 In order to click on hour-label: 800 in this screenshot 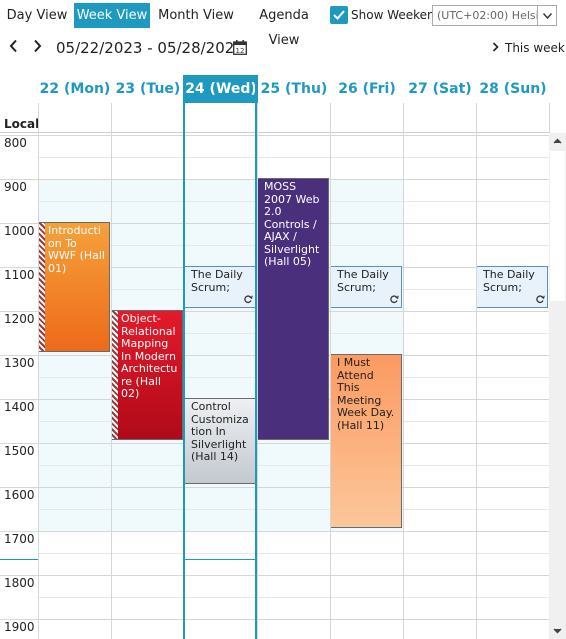, I will do `click(15, 143)`.